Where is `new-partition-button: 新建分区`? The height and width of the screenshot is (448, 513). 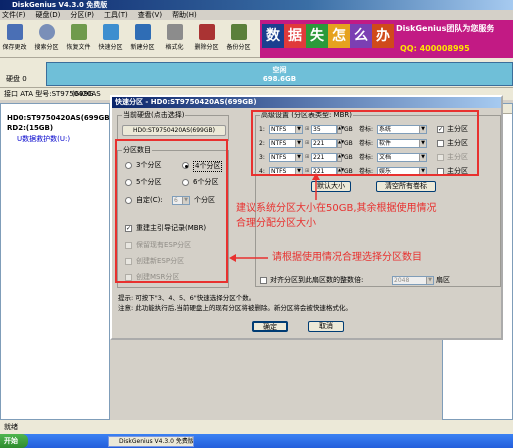 new-partition-button: 新建分区 is located at coordinates (142, 39).